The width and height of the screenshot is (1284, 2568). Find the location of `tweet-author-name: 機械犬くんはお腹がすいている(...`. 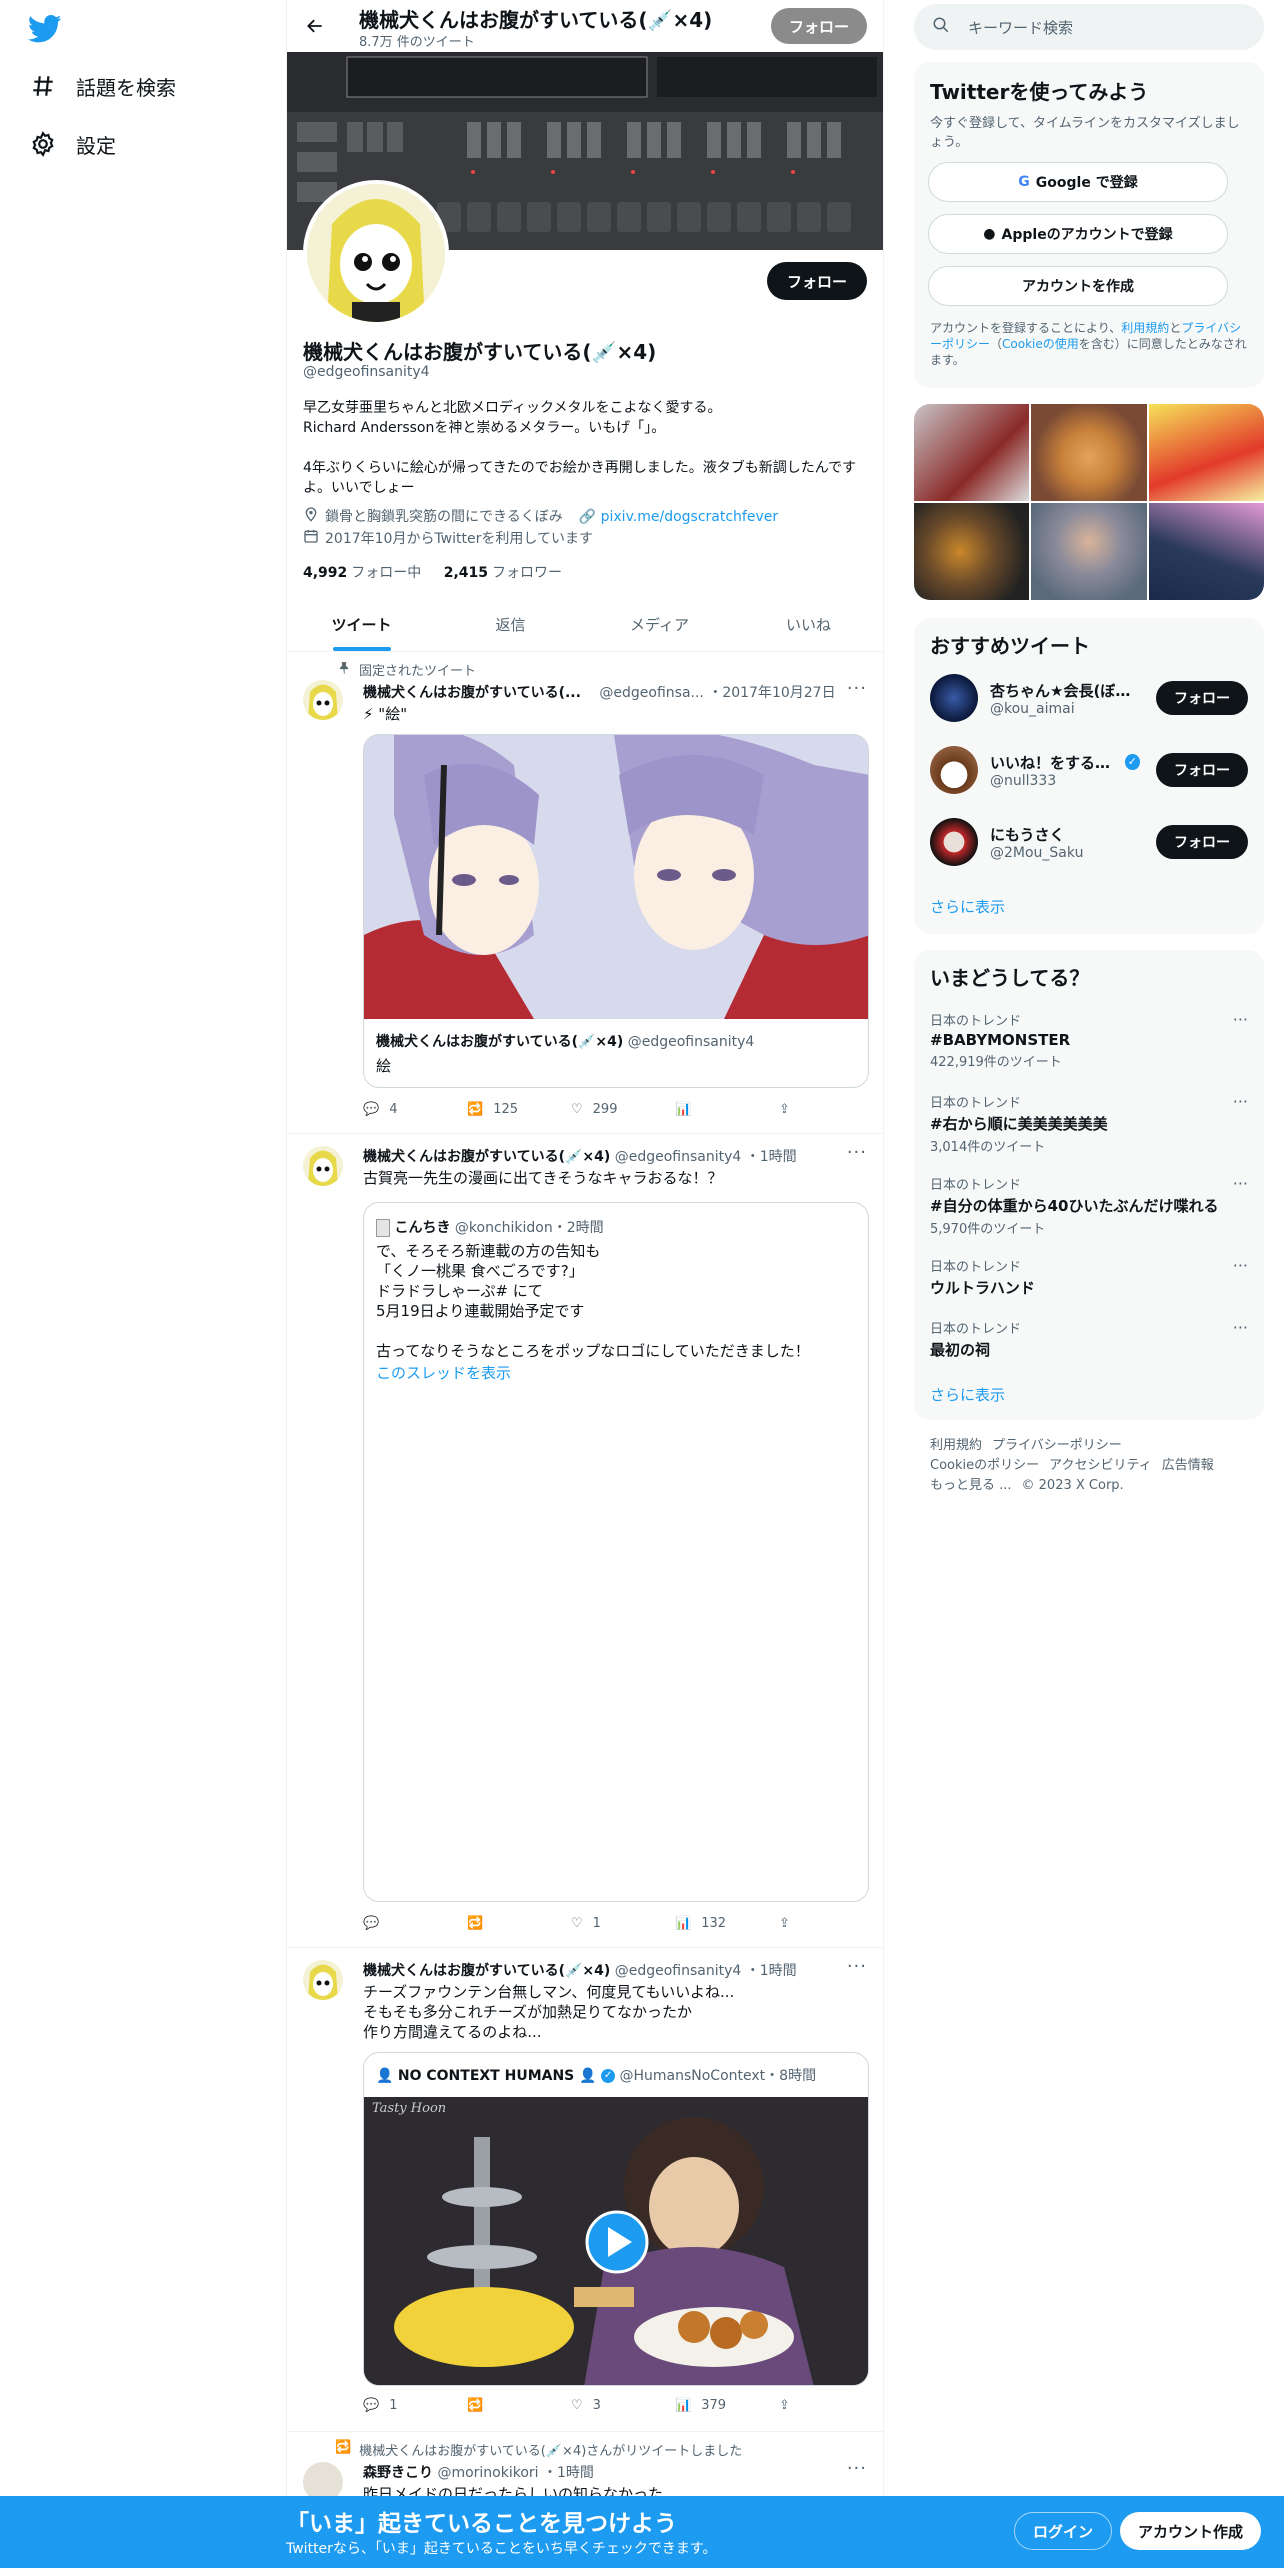

tweet-author-name: 機械犬くんはお腹がすいている(... is located at coordinates (472, 693).